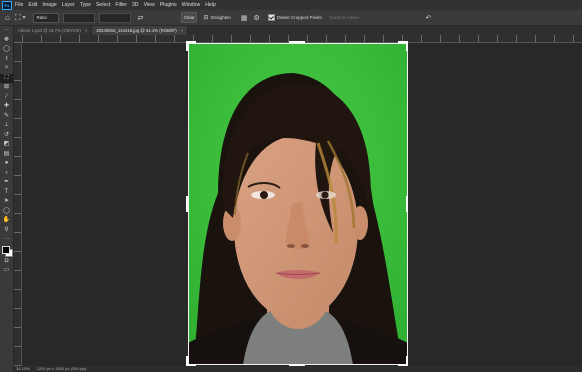 The height and width of the screenshot is (372, 582). Describe the element at coordinates (244, 18) in the screenshot. I see `grid-icon: ▦` at that location.